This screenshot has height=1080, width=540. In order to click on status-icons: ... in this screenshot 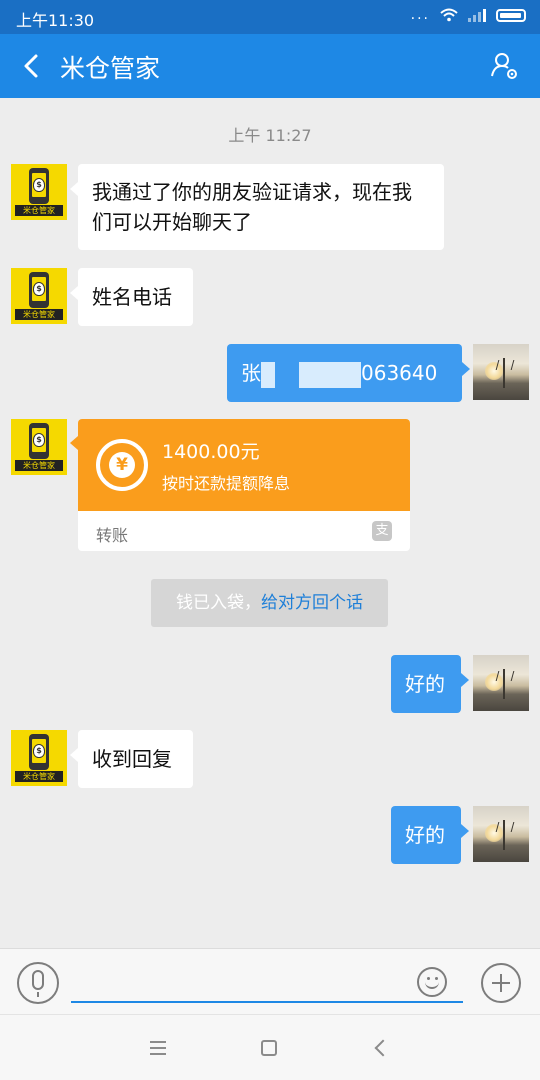, I will do `click(468, 15)`.